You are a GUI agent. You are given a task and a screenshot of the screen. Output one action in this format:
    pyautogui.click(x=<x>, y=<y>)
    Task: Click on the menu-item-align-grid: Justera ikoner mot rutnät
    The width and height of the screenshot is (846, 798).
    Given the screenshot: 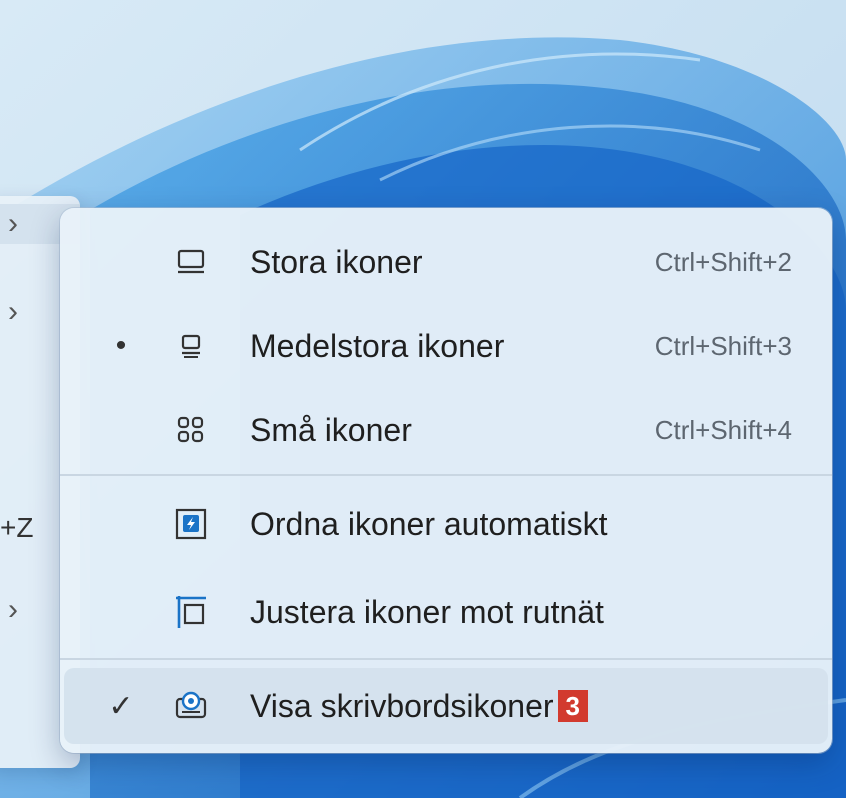 What is the action you would take?
    pyautogui.click(x=446, y=612)
    